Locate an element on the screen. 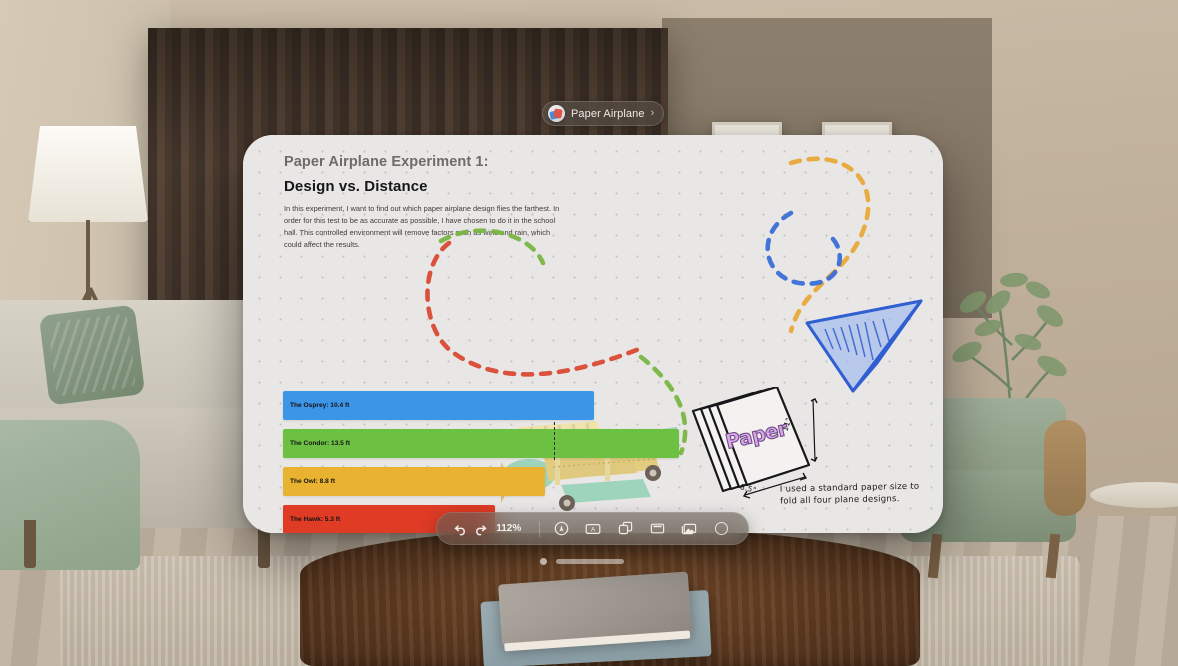 This screenshot has height=666, width=1178. table-row: The Osprey: 10.4 ft is located at coordinates (448, 405).